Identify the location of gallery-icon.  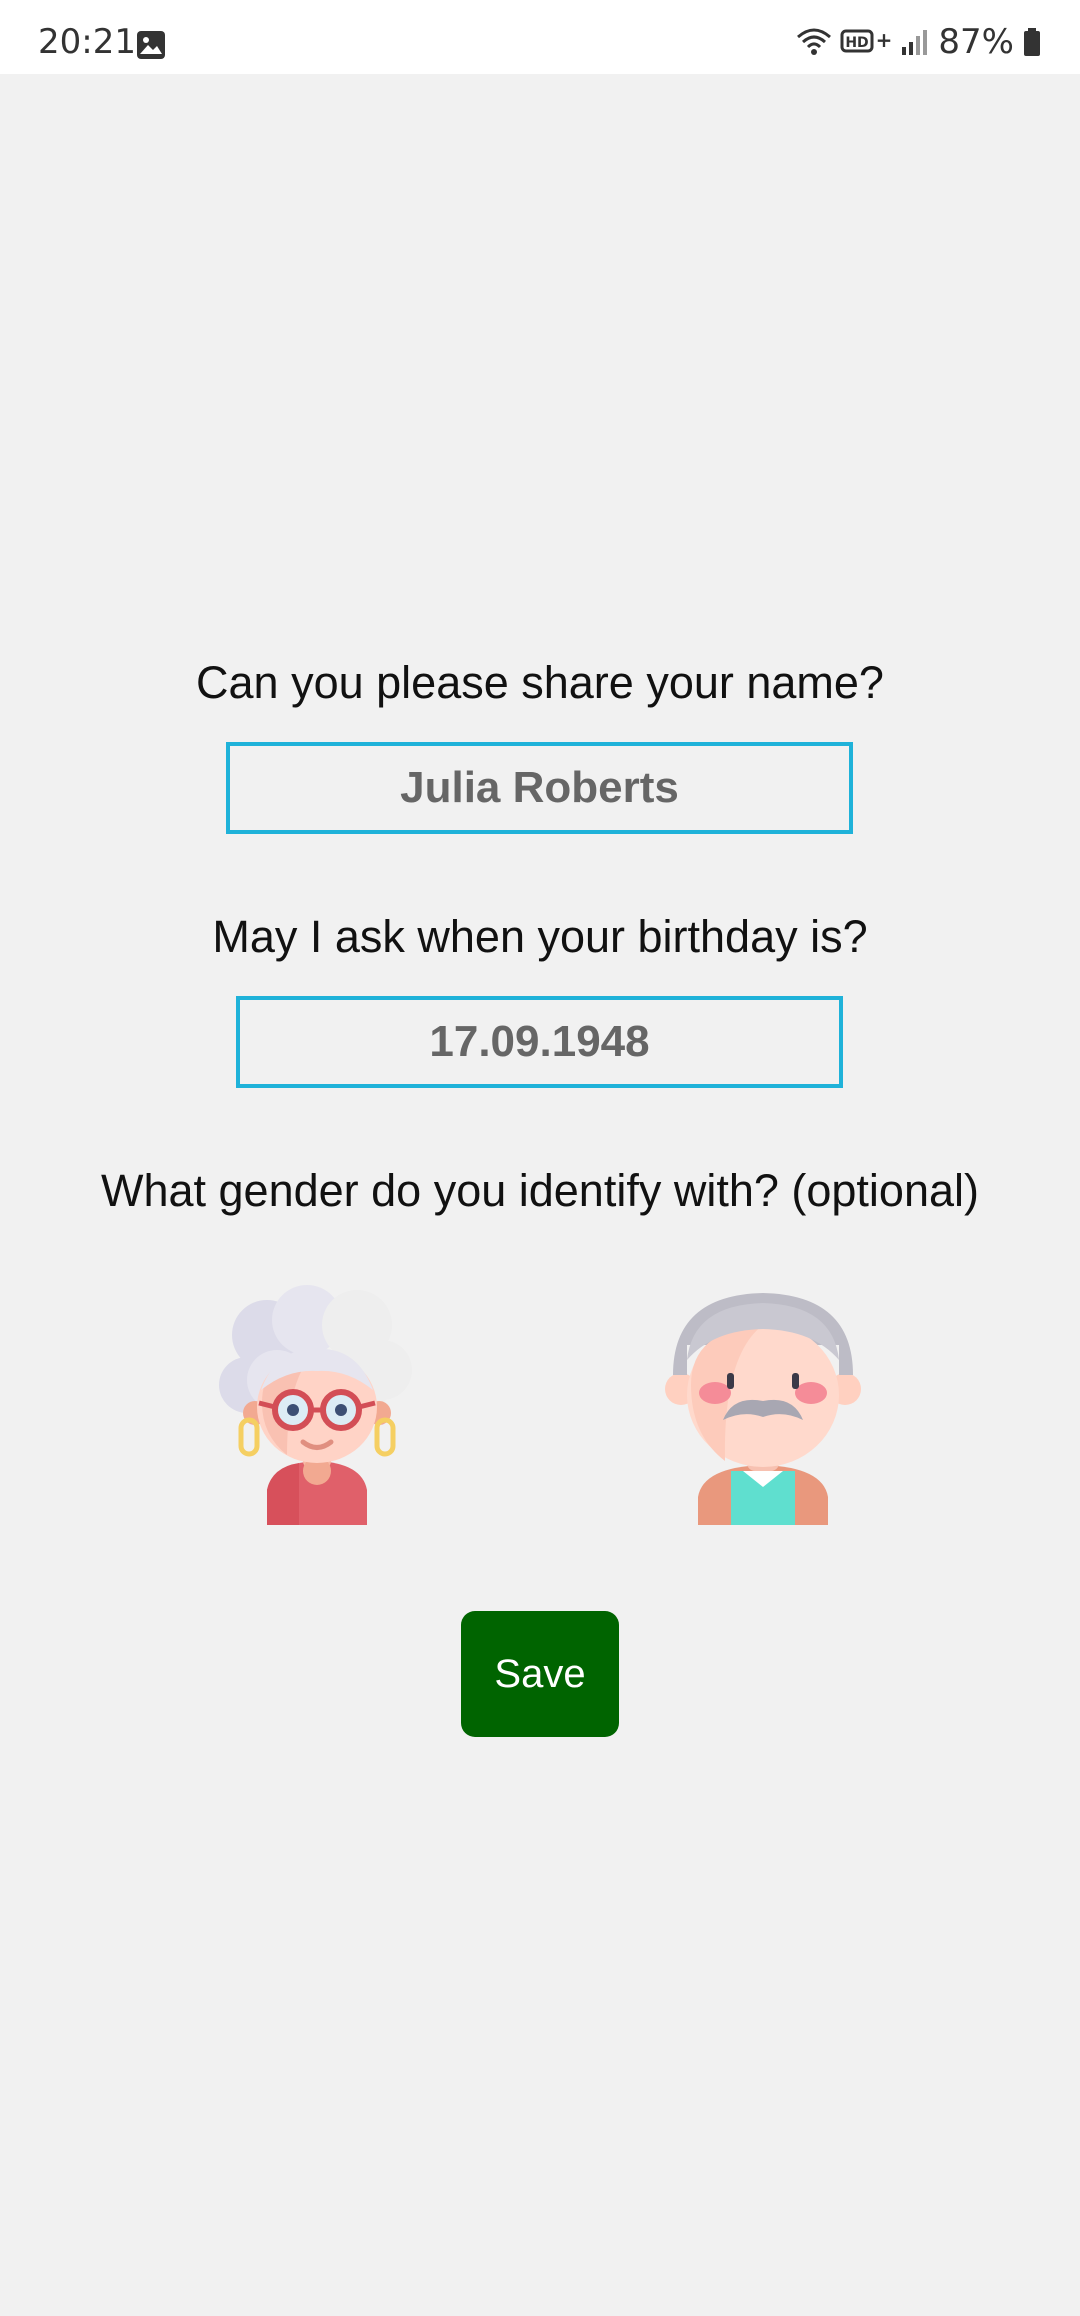
(151, 45).